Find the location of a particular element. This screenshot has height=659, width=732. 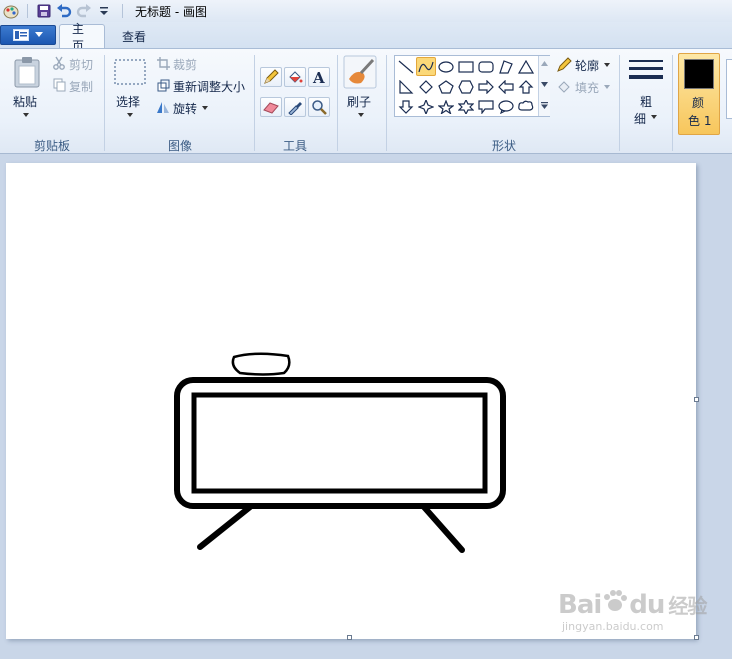

paste-dropdown-icon is located at coordinates (26, 115).